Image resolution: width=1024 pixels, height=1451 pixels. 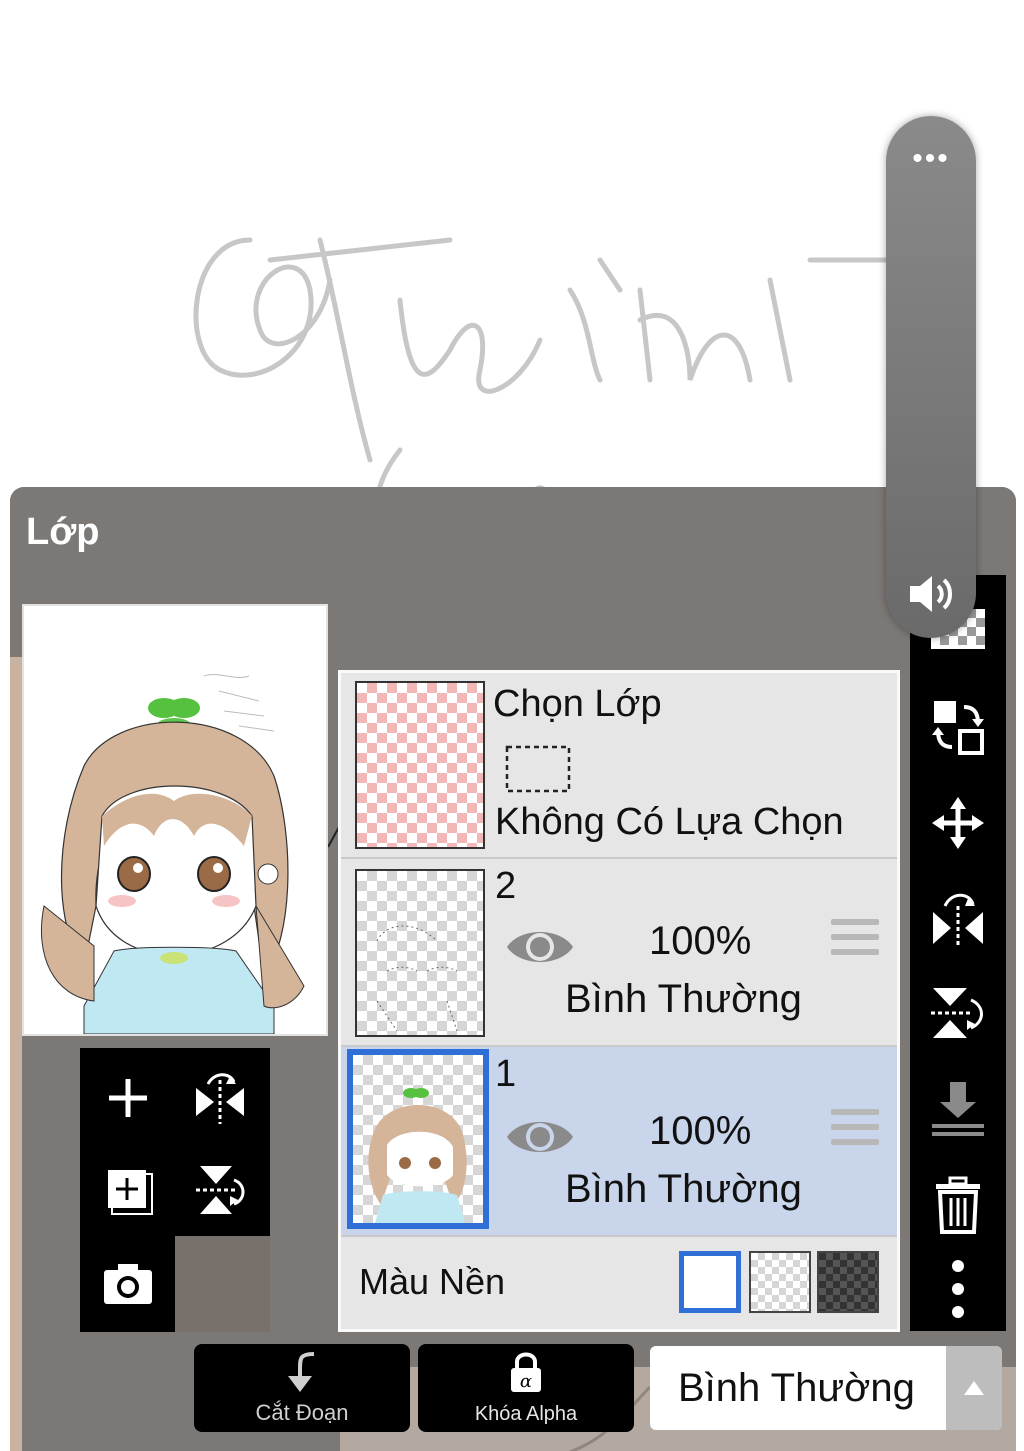 What do you see at coordinates (683, 1189) in the screenshot?
I see `layer-1-blend-mode: Bình Thường` at bounding box center [683, 1189].